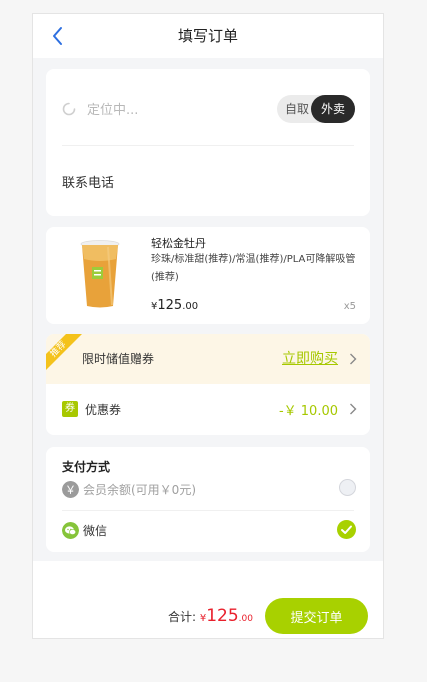 The image size is (427, 682). What do you see at coordinates (347, 487) in the screenshot?
I see `balance-radio` at bounding box center [347, 487].